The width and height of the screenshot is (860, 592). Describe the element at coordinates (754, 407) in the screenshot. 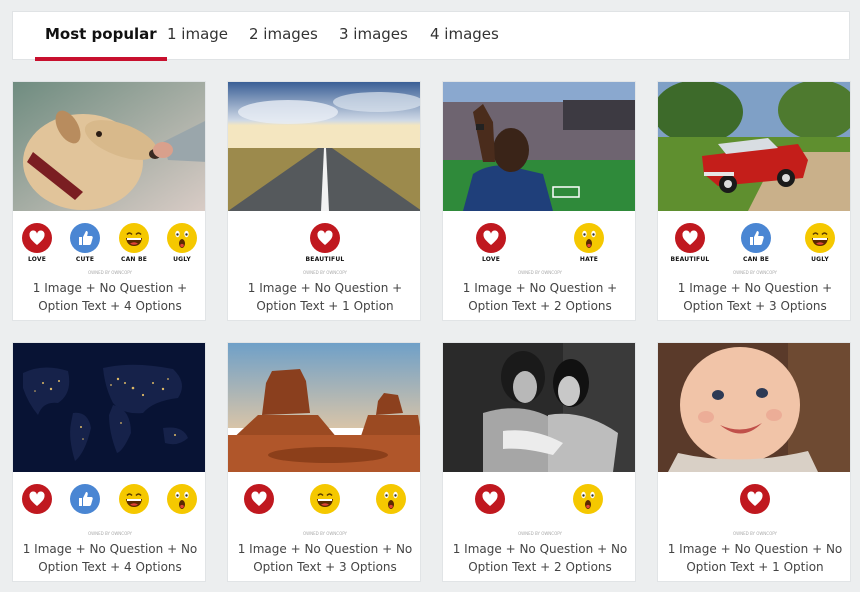

I see `smiling-baby-photo` at that location.